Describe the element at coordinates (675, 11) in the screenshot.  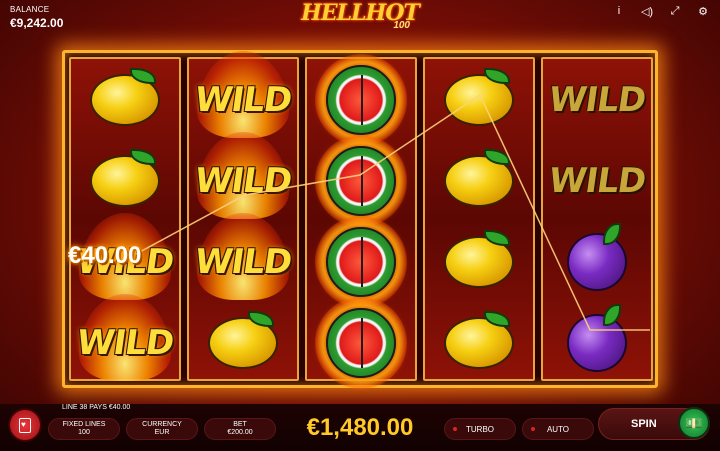
I see `fullscreen-icon: ⤢` at that location.